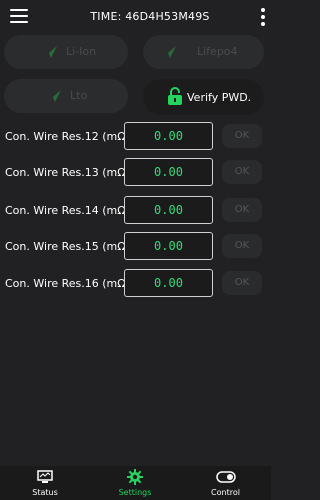 The height and width of the screenshot is (500, 320). I want to click on wire-res-row-15: Con. Wire Res.15 (mΩ): 0.00 OK, so click(135, 246).